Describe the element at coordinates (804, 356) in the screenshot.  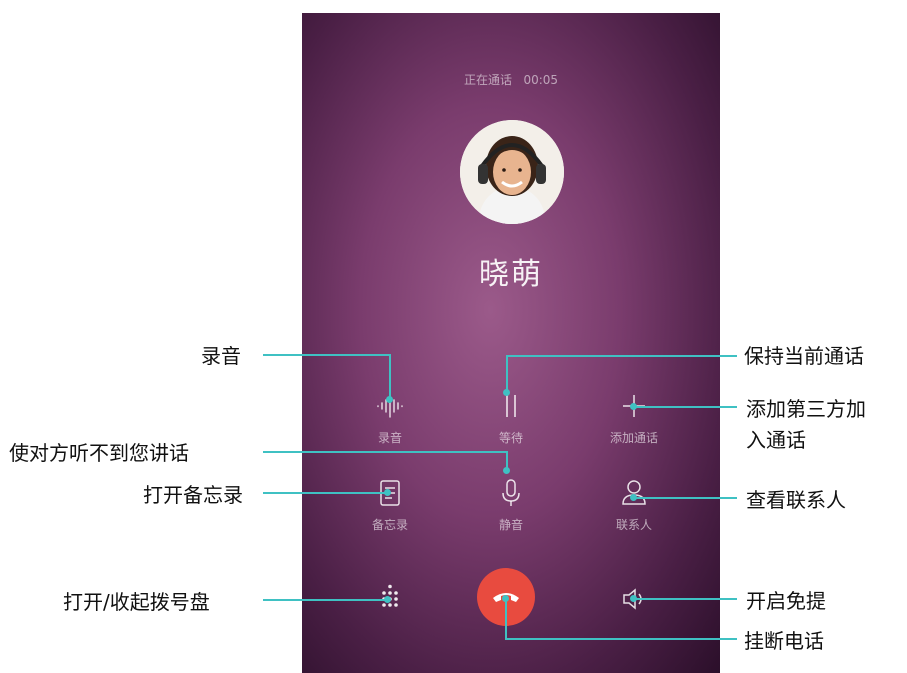
I see `callout-hold: 保持当前通话` at that location.